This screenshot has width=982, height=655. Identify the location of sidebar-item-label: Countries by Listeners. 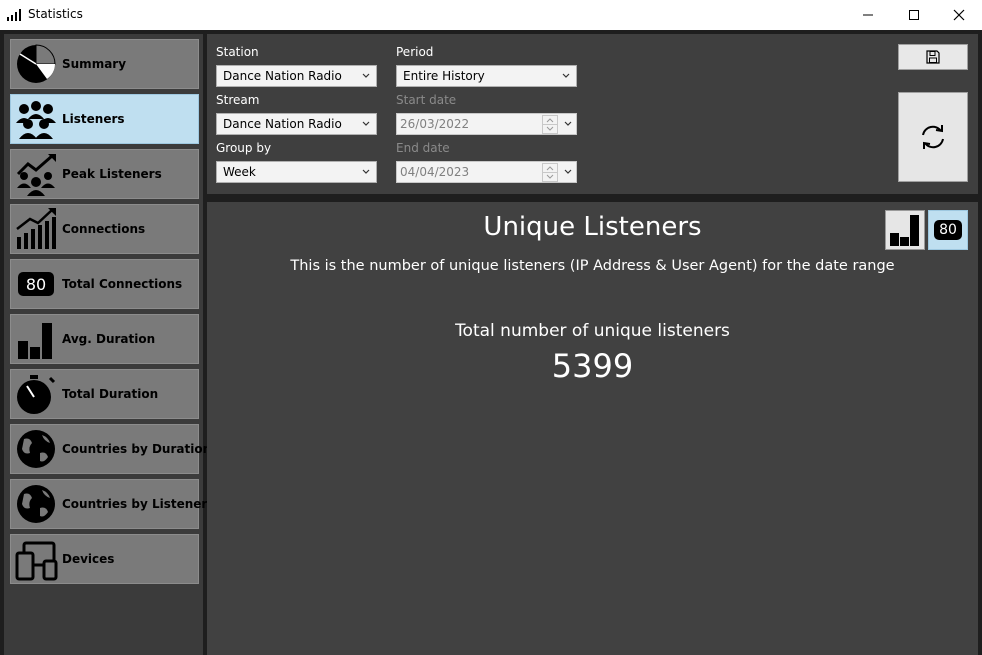
(138, 504).